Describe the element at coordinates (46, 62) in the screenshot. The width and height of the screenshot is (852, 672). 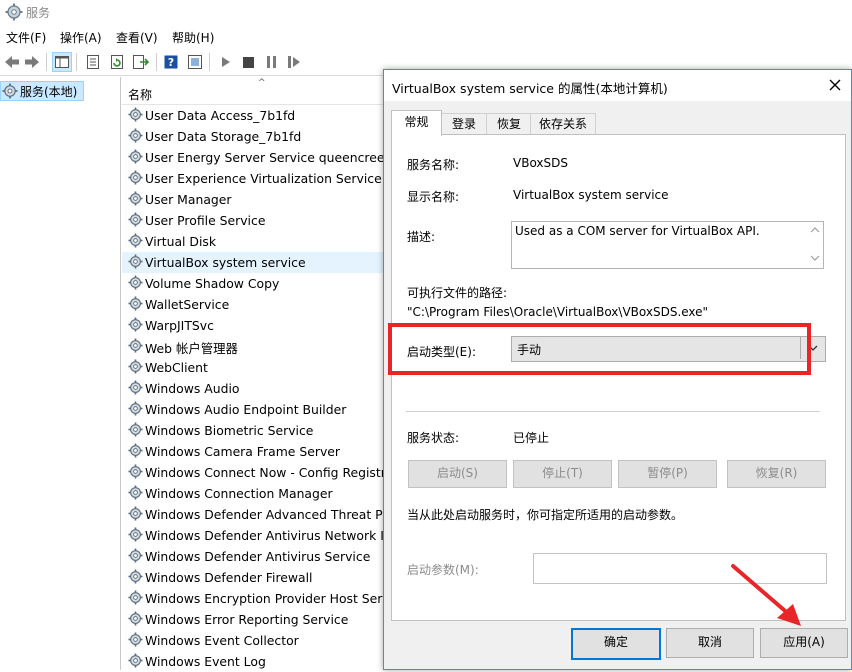
I see `toolbar-separator` at that location.